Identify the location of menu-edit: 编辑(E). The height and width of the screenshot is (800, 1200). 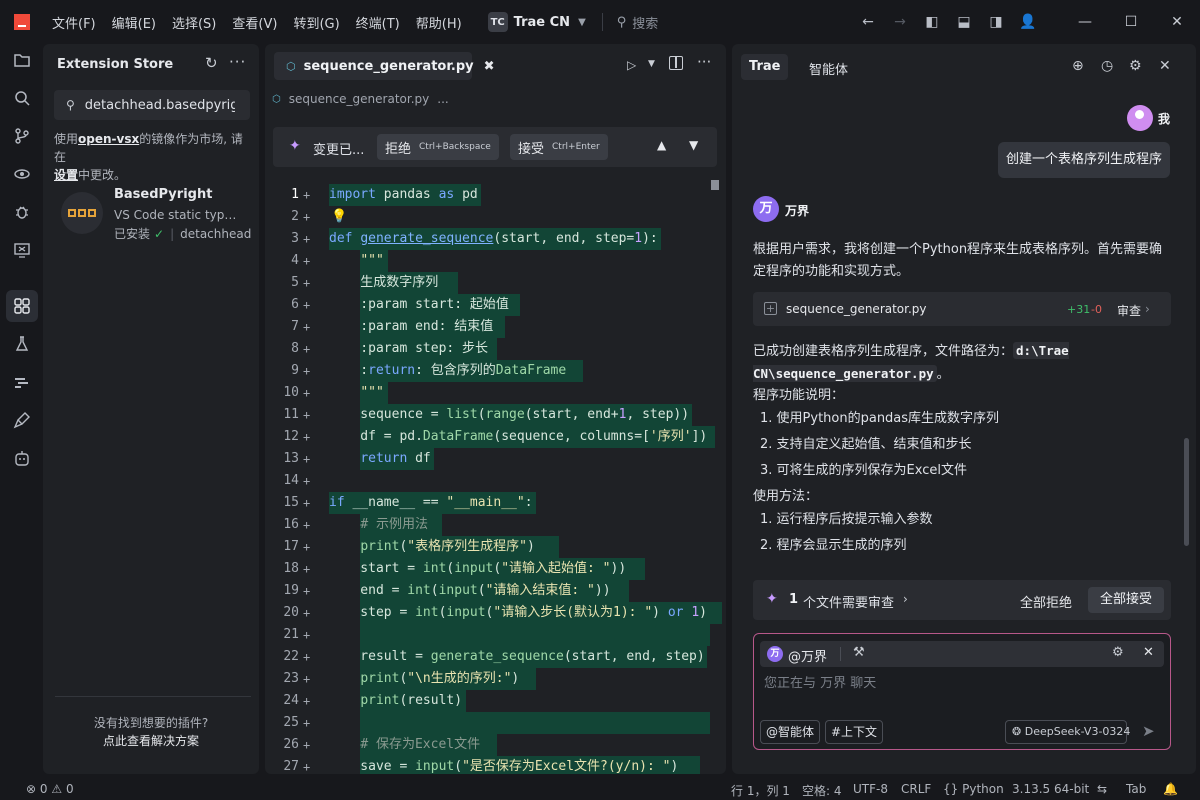
(134, 22).